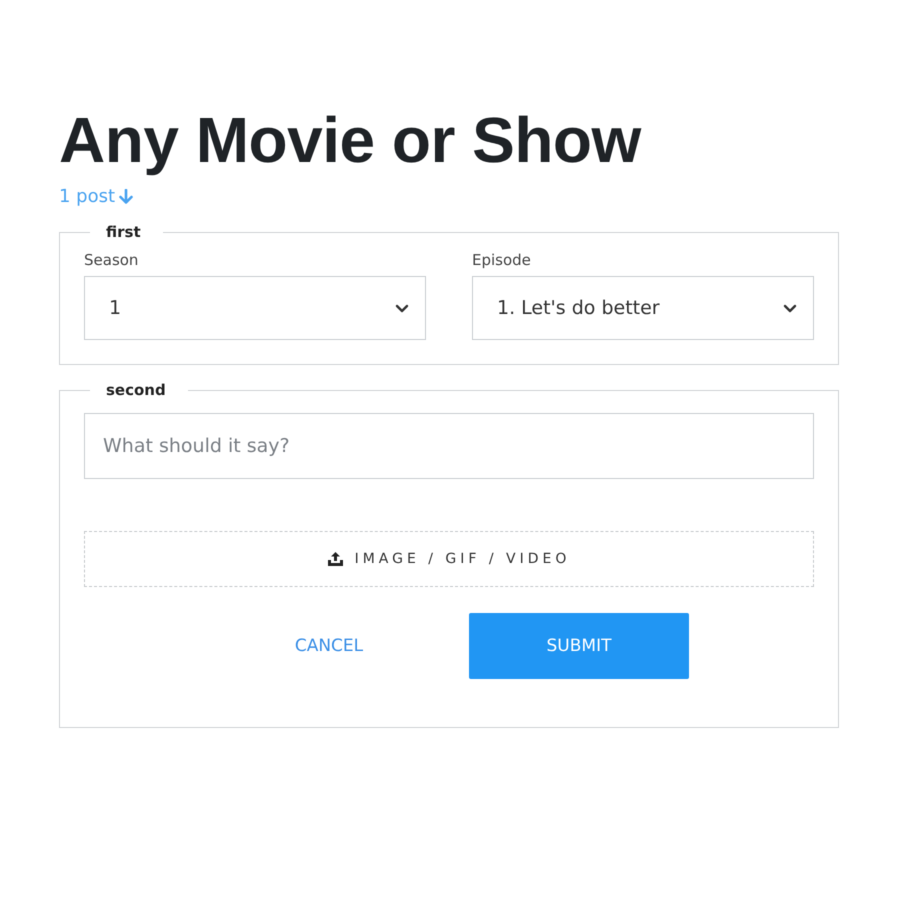 The height and width of the screenshot is (900, 900). Describe the element at coordinates (643, 308) in the screenshot. I see `dropdown-select: 1. Let's do better` at that location.